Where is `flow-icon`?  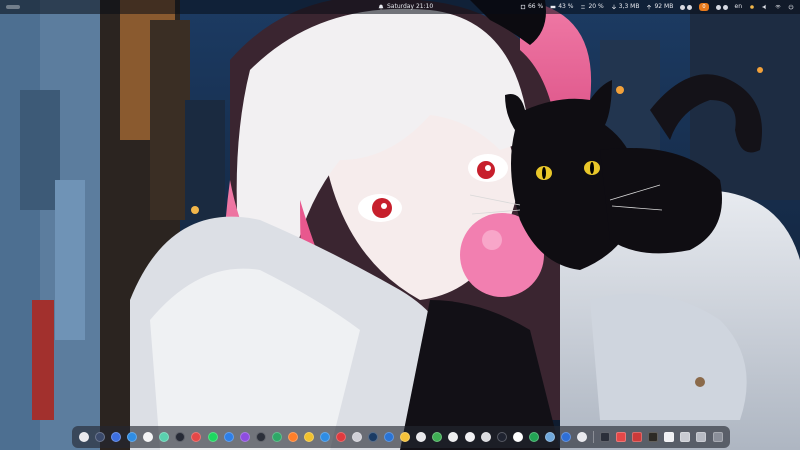 flow-icon is located at coordinates (605, 437).